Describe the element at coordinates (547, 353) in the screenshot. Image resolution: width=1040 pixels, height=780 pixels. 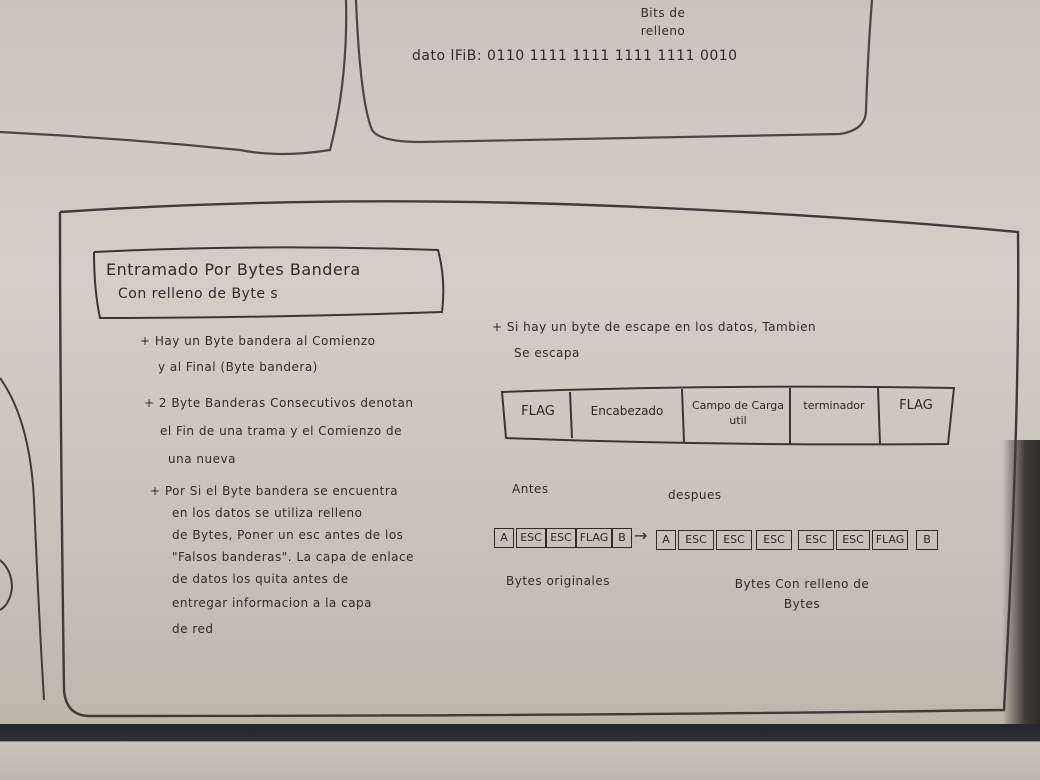
I see `right-note-line-2: Se escapa` at that location.